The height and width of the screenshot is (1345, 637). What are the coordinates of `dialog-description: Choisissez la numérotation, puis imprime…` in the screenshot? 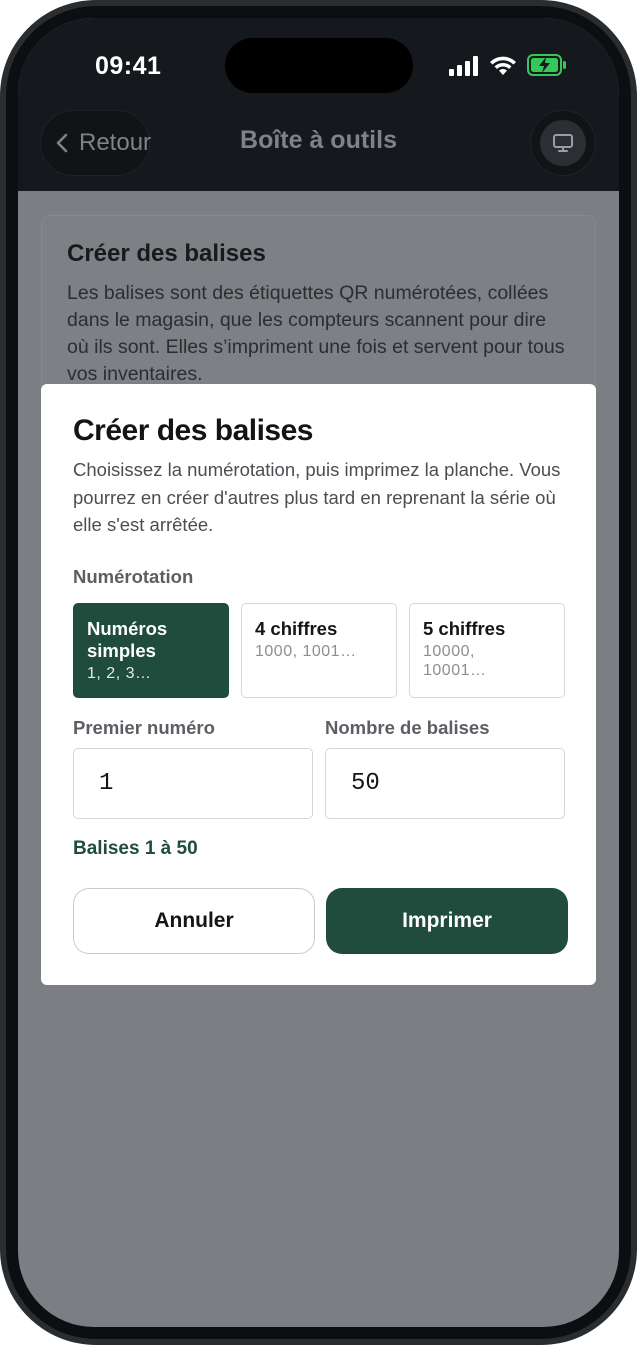 It's located at (317, 497).